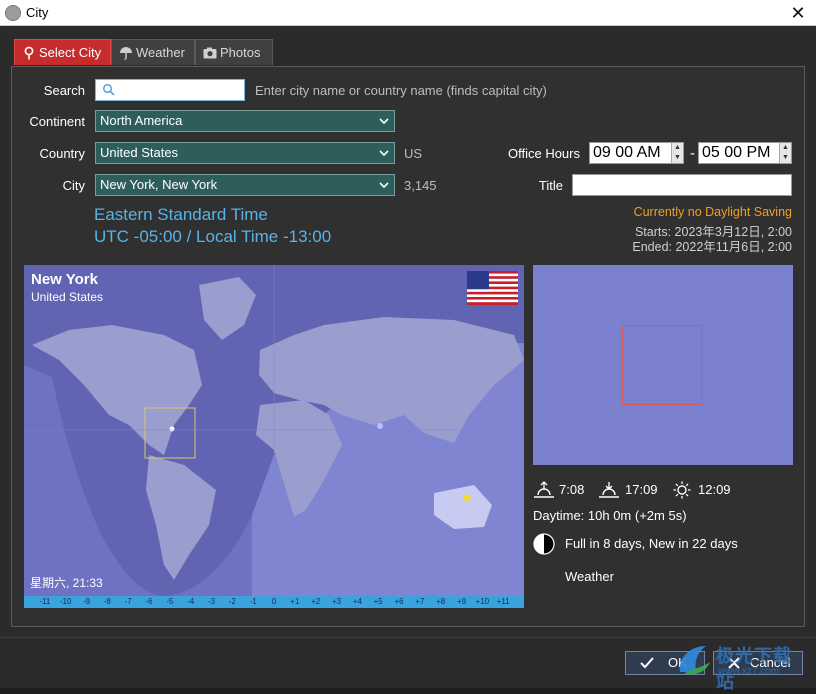  What do you see at coordinates (172, 429) in the screenshot?
I see `city-marker` at bounding box center [172, 429].